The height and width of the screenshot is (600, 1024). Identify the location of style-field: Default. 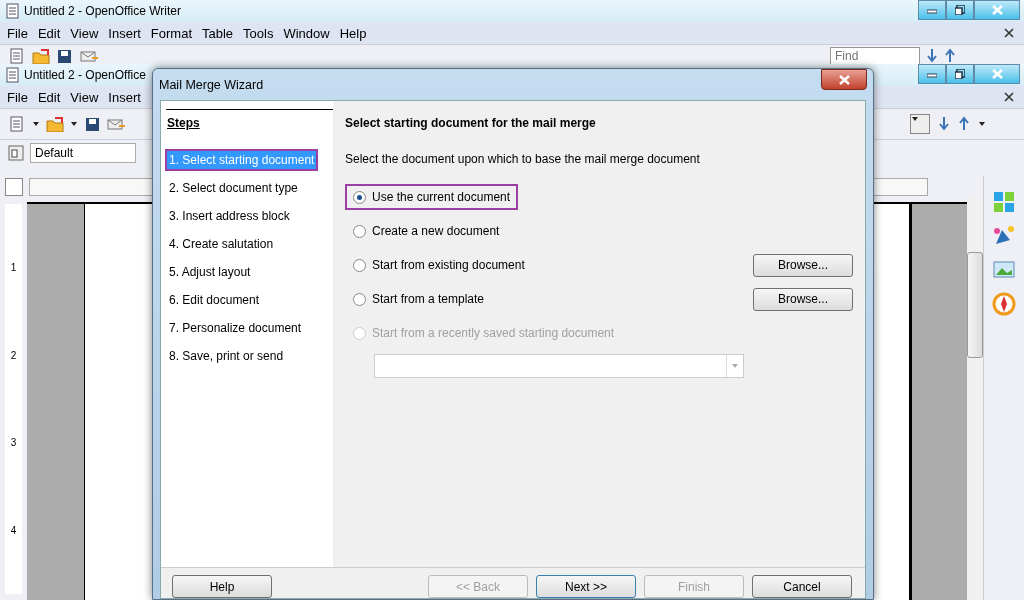
(83, 153).